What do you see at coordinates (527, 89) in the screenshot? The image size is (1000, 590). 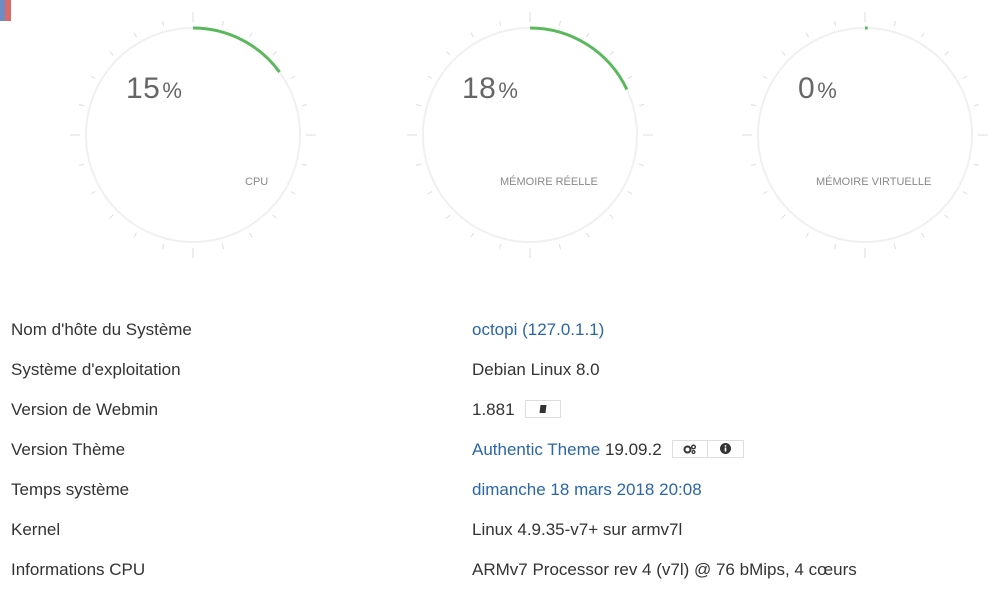 I see `gauge-real-memory-value: 18%` at bounding box center [527, 89].